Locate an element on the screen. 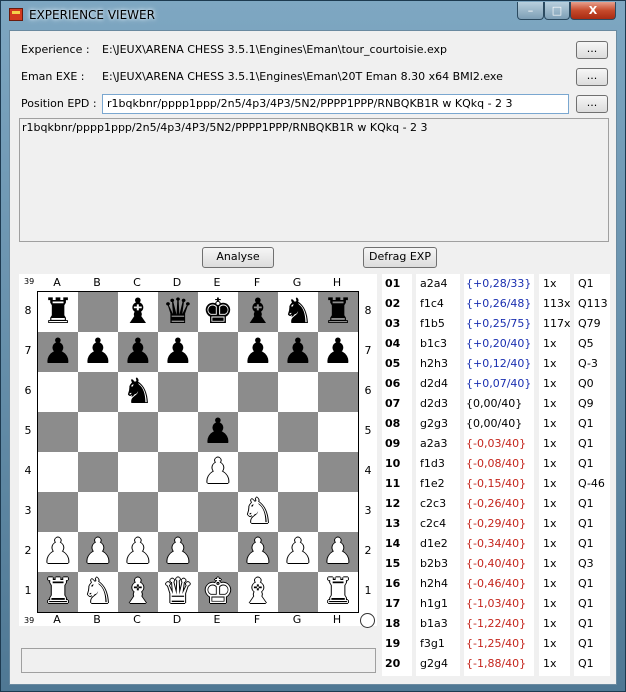 The width and height of the screenshot is (626, 692). move-row: 02 f1c4 {+0,26/48} 113x Q113 is located at coordinates (496, 304).